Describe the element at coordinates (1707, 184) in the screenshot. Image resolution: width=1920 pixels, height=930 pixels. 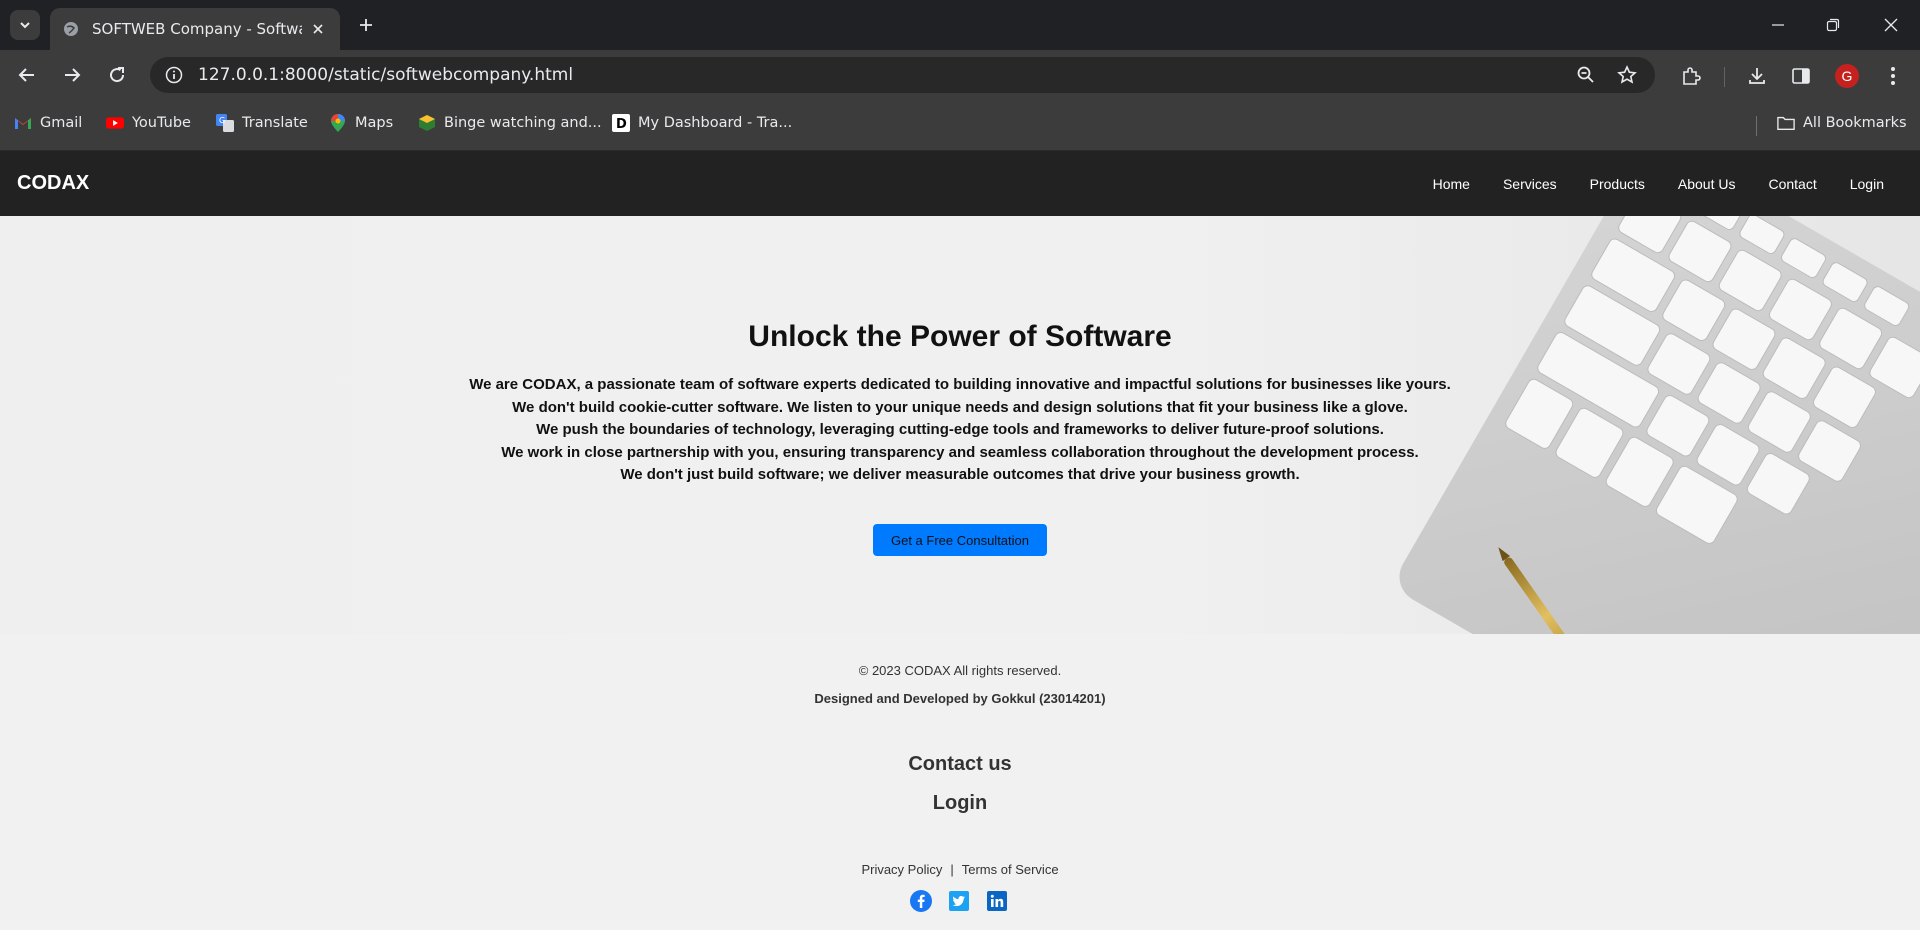
I see `nav-about-us: About Us` at that location.